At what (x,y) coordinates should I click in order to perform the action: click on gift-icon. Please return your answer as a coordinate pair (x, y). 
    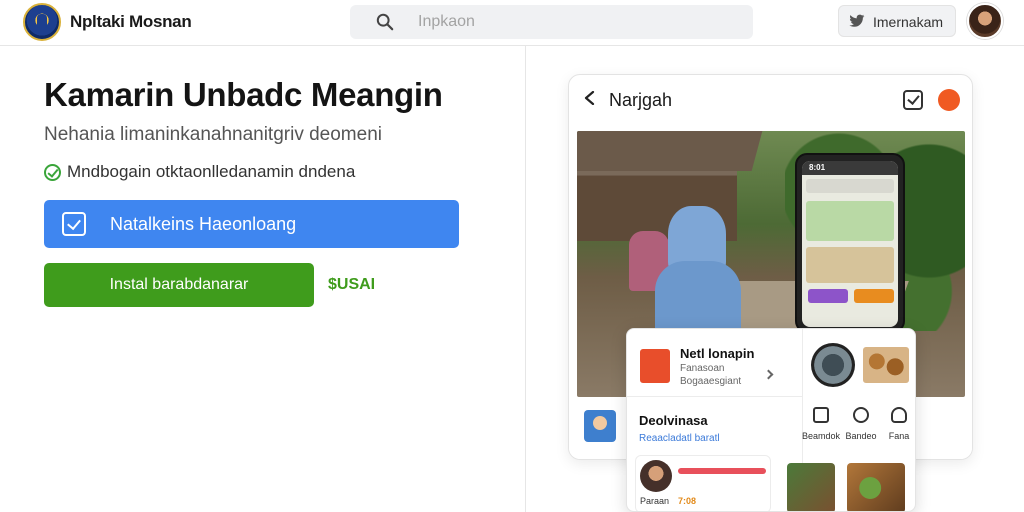
    Looking at the image, I should click on (861, 415).